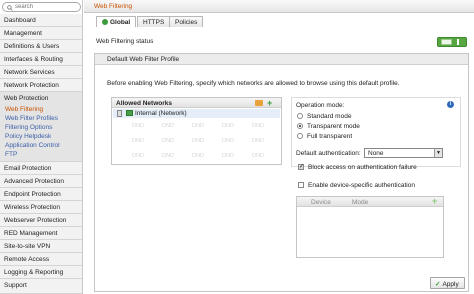  I want to click on apply-button: ✓ Apply, so click(447, 283).